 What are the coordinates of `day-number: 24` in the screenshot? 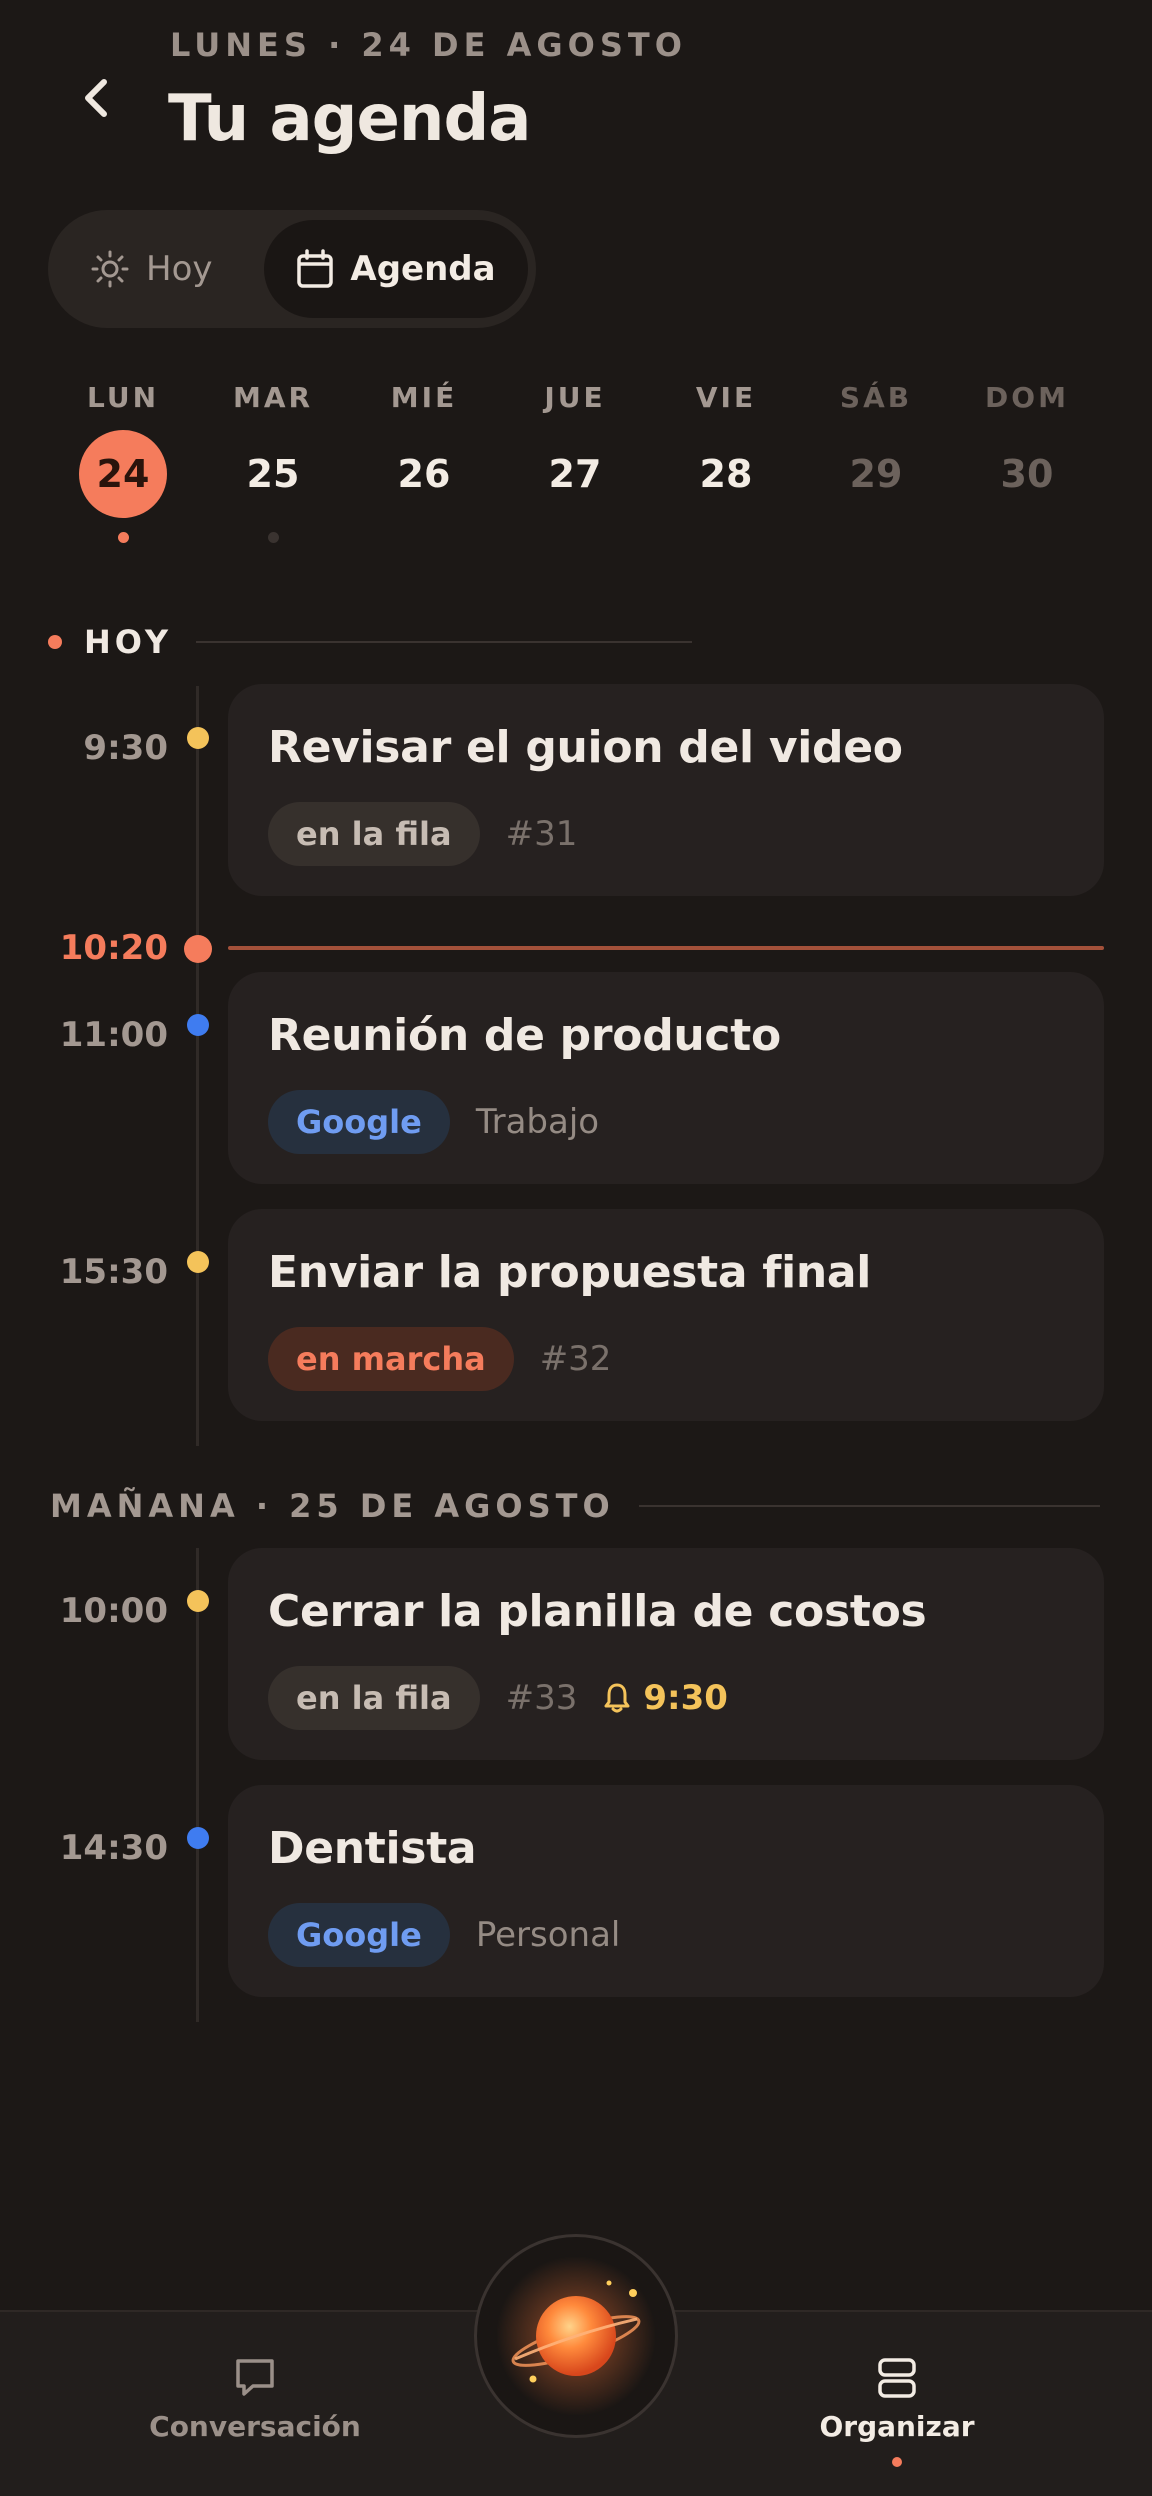 It's located at (123, 474).